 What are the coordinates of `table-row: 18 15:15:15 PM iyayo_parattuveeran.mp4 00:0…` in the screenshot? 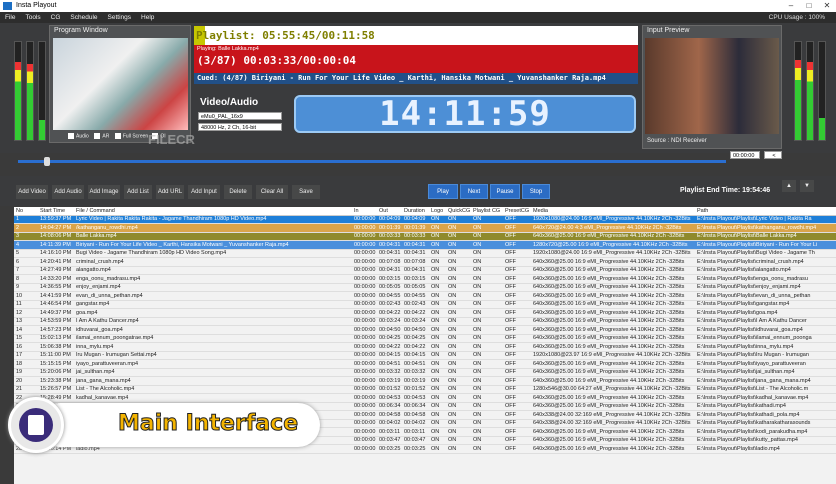 It's located at (425, 364).